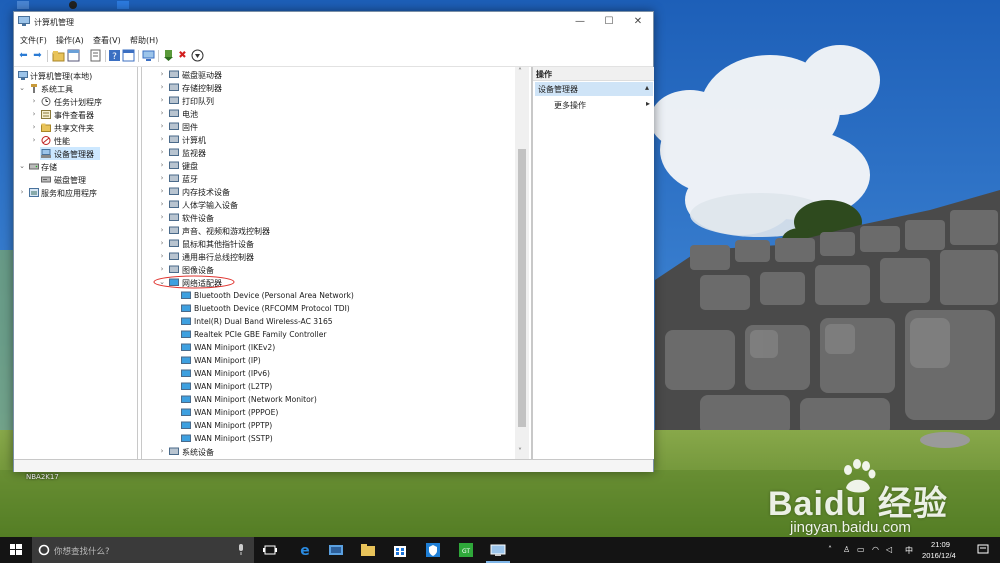 The width and height of the screenshot is (1000, 563). I want to click on device-category-row: › 系统设备, so click(338, 451).